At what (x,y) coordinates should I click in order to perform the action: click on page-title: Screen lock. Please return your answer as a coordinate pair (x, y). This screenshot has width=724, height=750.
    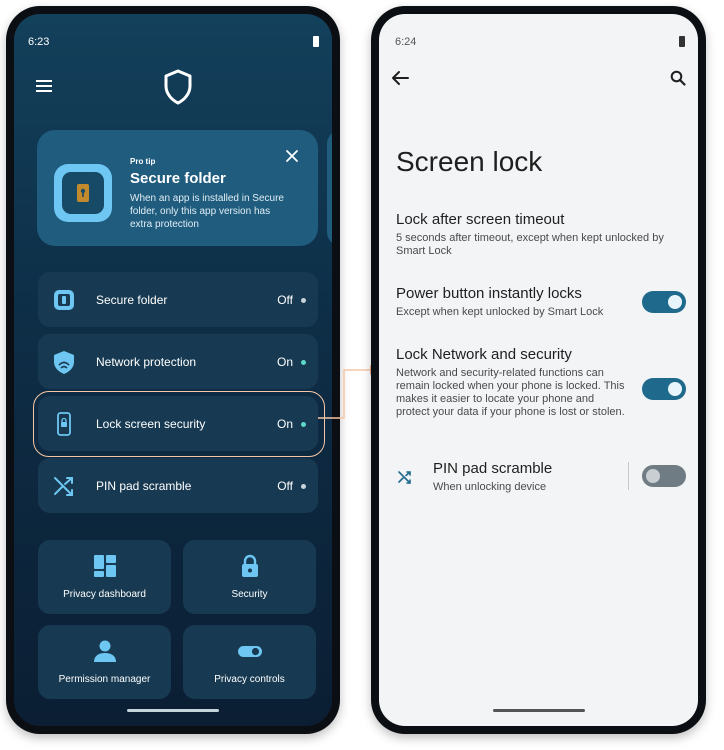
    Looking at the image, I should click on (469, 161).